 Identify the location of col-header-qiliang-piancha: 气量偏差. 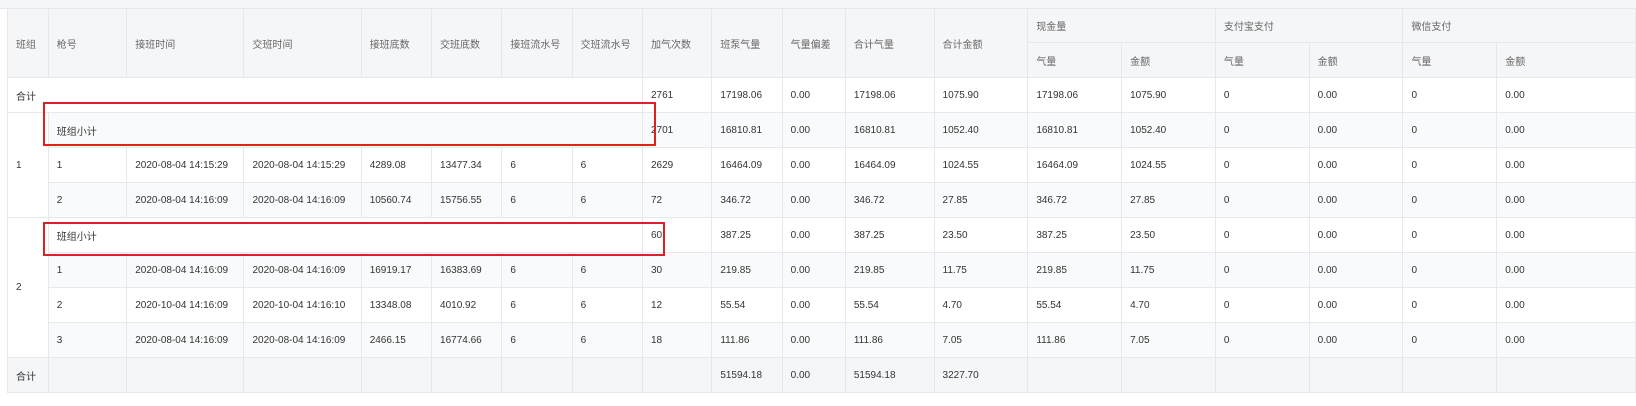
(813, 43).